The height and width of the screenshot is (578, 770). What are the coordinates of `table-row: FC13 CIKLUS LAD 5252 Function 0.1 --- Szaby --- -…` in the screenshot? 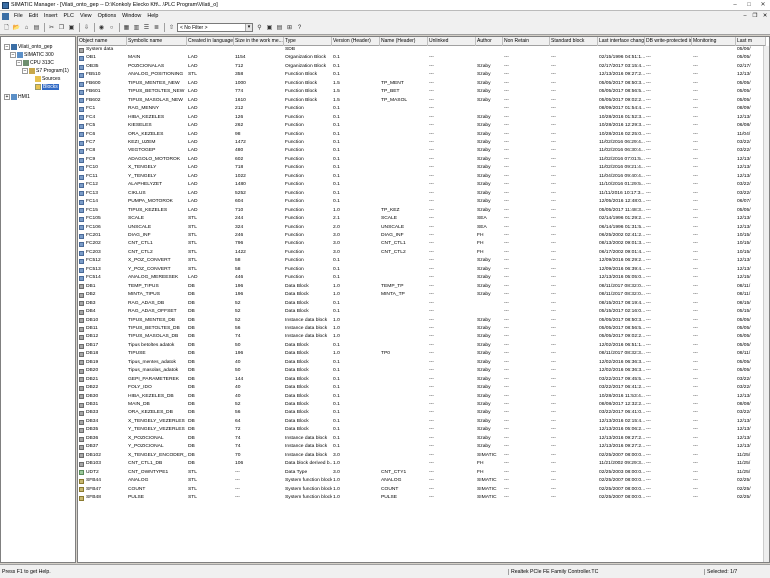 It's located at (422, 194).